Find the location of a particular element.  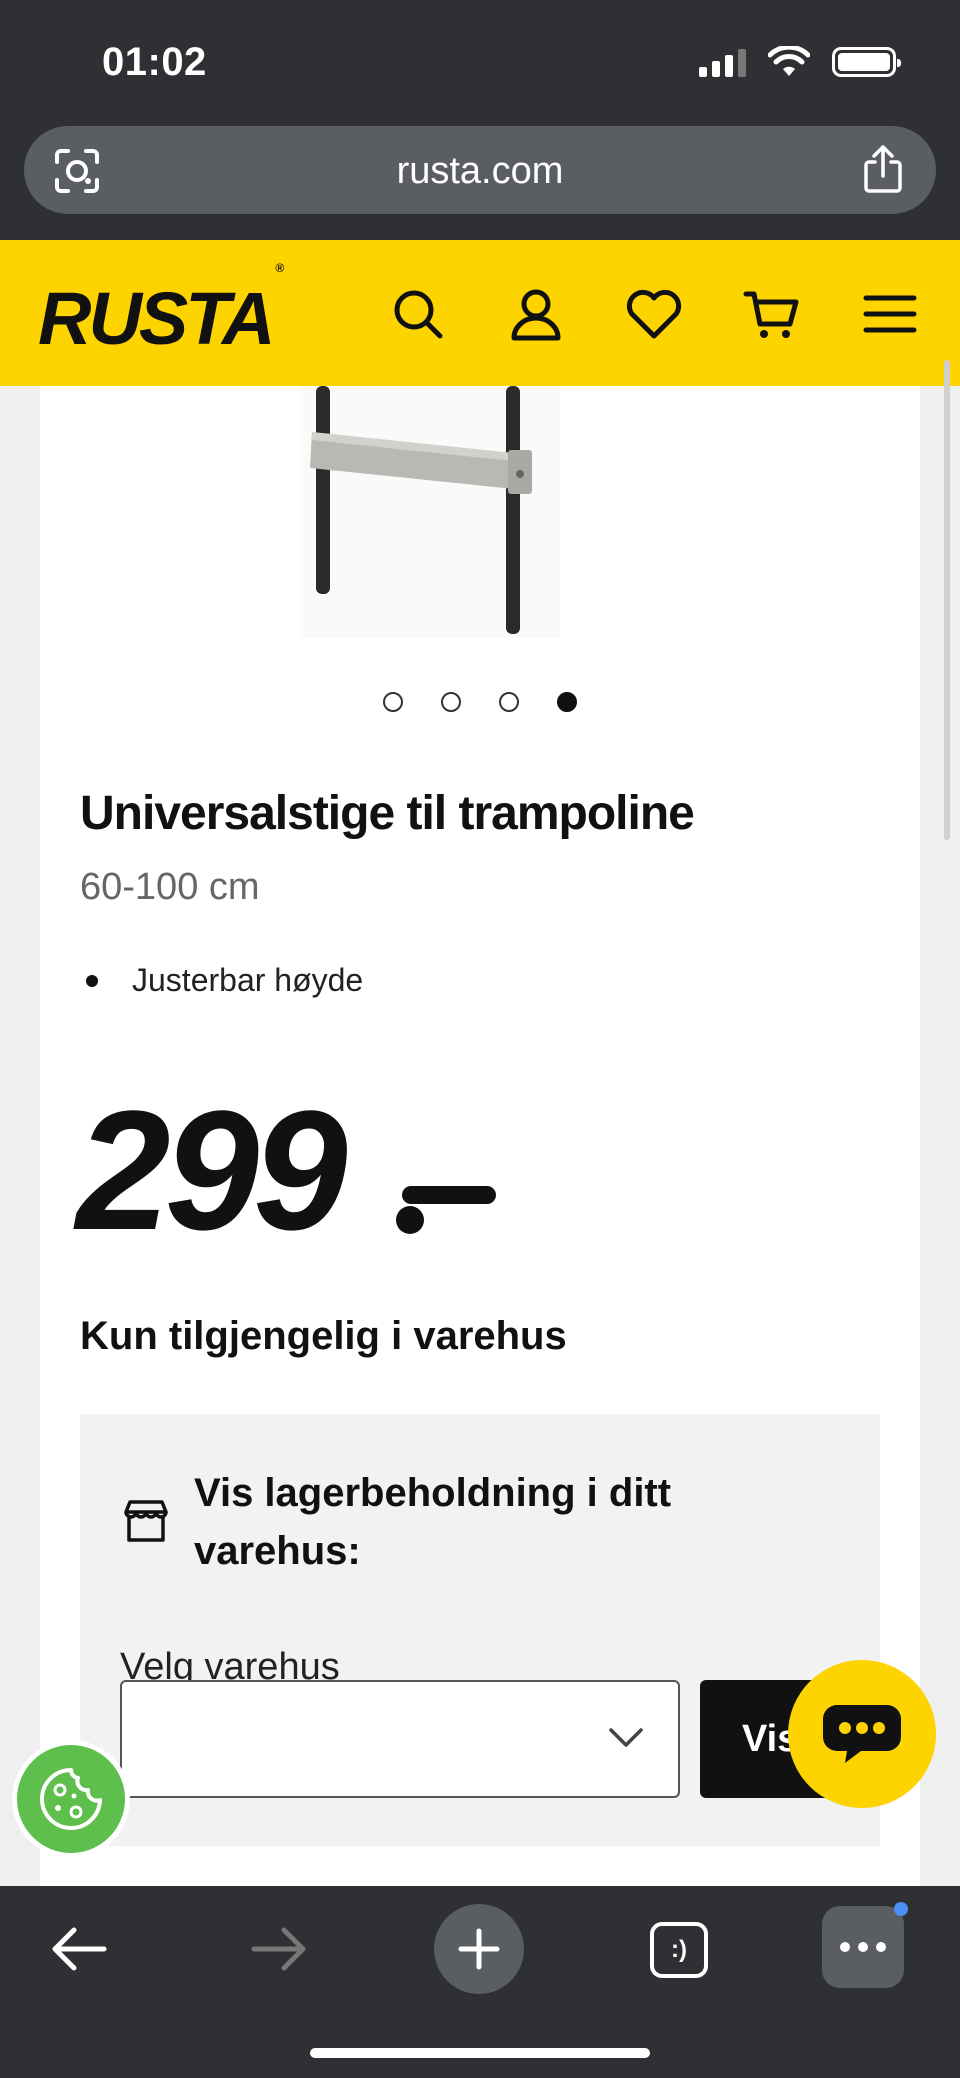

back-arrow-icon is located at coordinates (79, 1949).